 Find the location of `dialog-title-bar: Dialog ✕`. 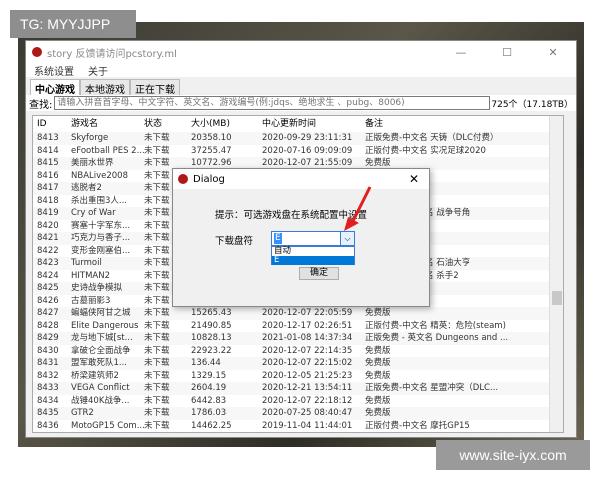

dialog-title-bar: Dialog ✕ is located at coordinates (301, 179).